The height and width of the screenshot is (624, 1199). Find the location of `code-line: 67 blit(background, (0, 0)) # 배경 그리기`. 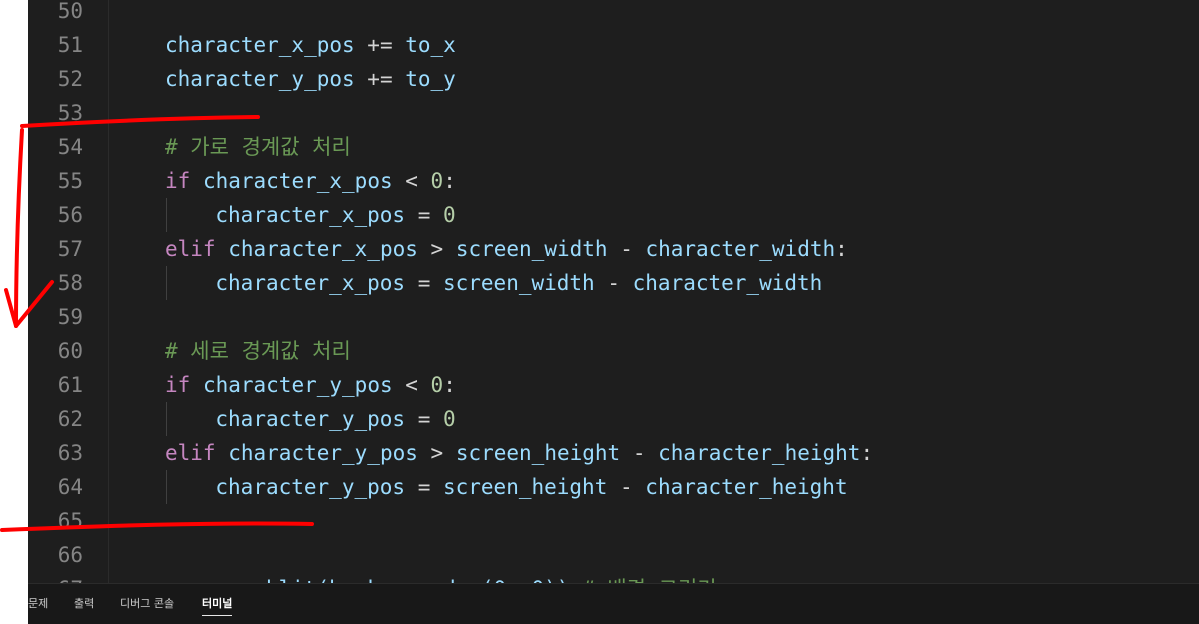

code-line: 67 blit(background, (0, 0)) # 배경 그리기 is located at coordinates (613, 577).